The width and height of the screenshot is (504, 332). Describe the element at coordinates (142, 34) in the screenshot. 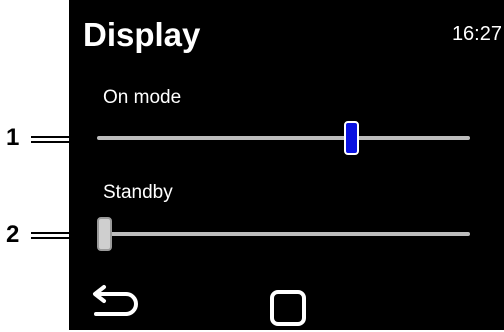

I see `page-title: Display` at that location.